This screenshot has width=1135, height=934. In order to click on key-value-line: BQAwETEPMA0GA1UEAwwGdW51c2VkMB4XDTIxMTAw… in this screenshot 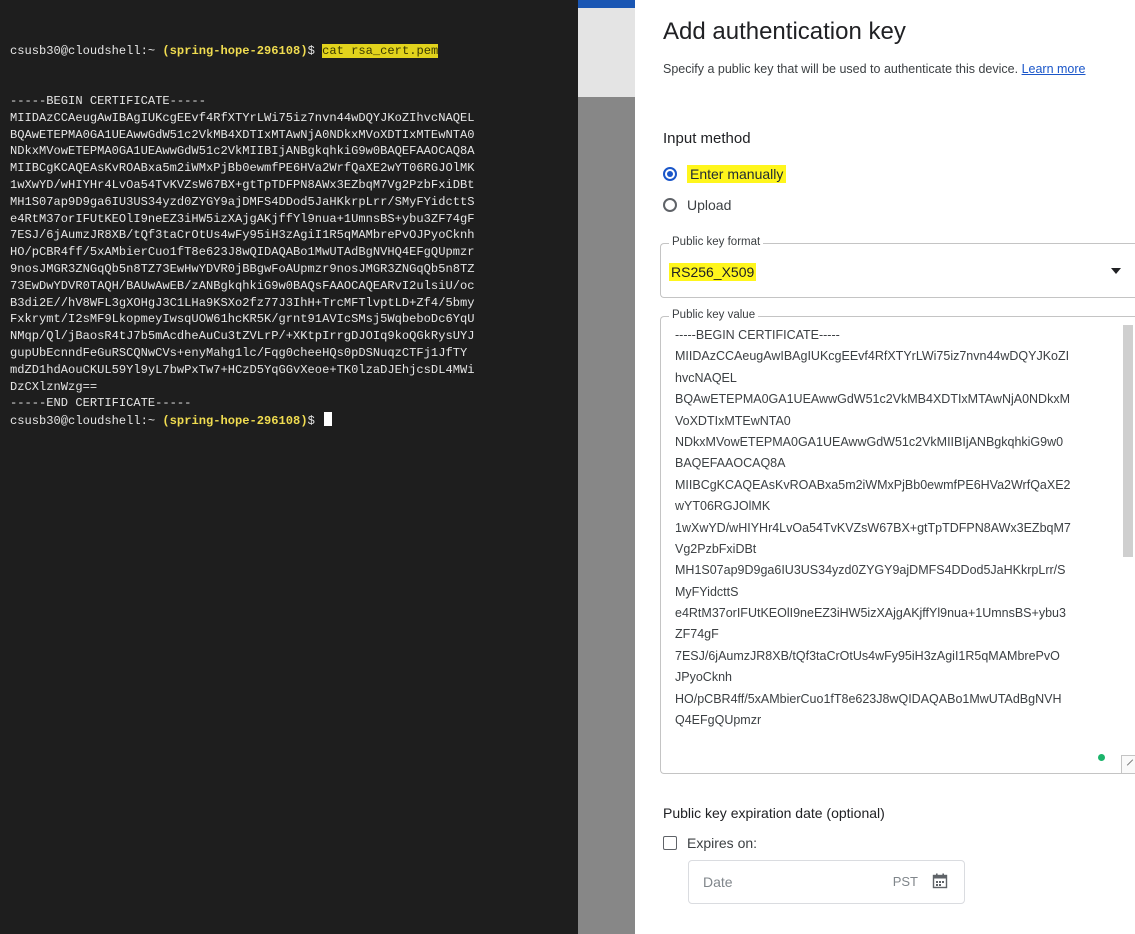, I will do `click(873, 399)`.